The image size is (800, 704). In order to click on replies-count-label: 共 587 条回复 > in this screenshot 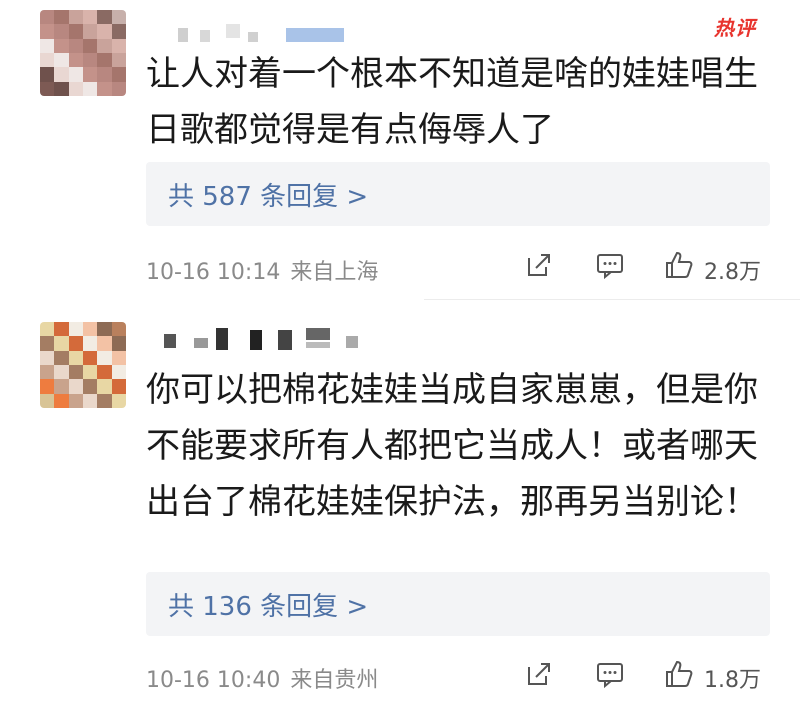, I will do `click(268, 197)`.